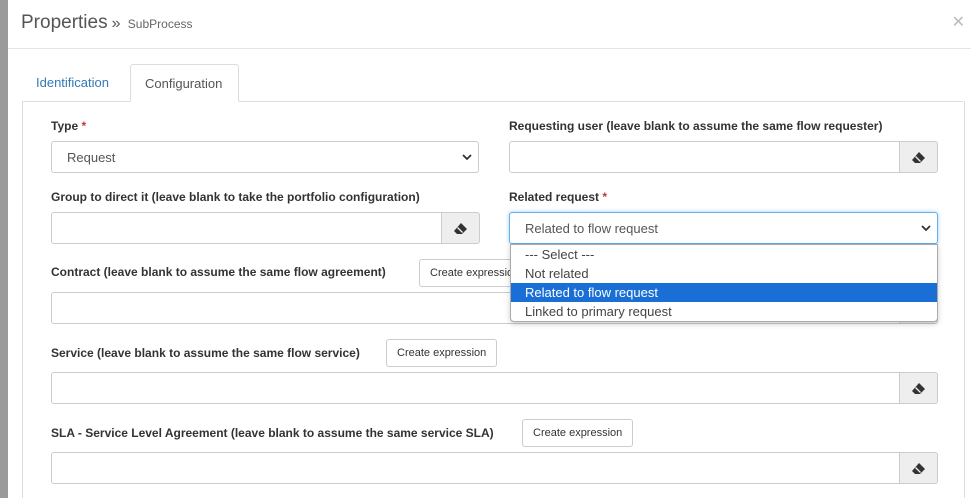 The image size is (971, 498). Describe the element at coordinates (475, 388) in the screenshot. I see `service-input` at that location.